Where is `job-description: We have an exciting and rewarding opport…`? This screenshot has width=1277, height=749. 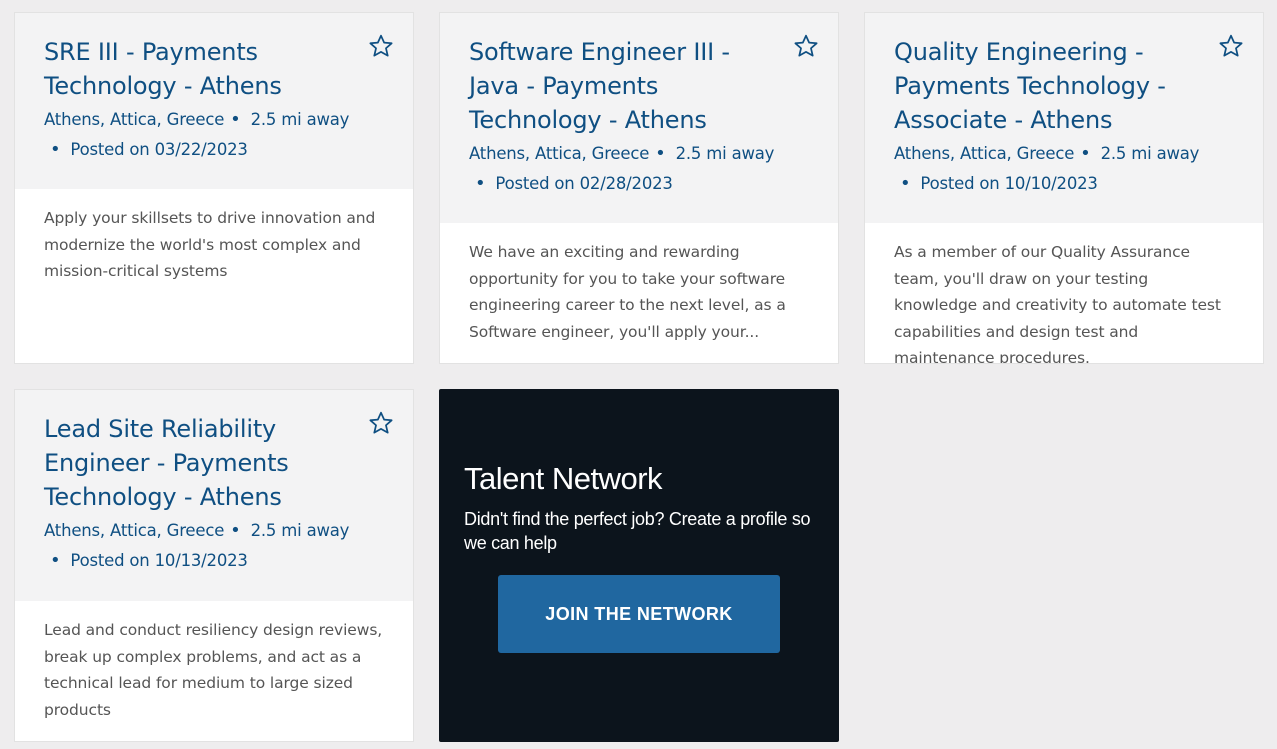 job-description: We have an exciting and rewarding opport… is located at coordinates (627, 292).